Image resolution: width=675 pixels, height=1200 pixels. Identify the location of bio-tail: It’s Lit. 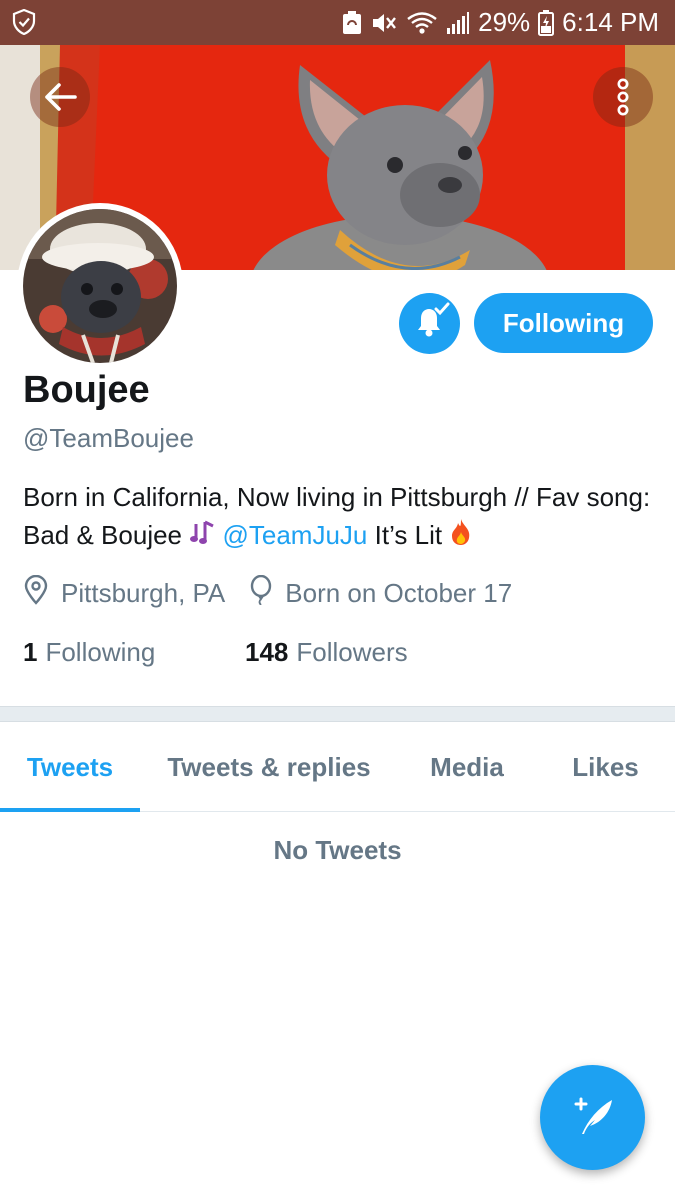
(408, 535).